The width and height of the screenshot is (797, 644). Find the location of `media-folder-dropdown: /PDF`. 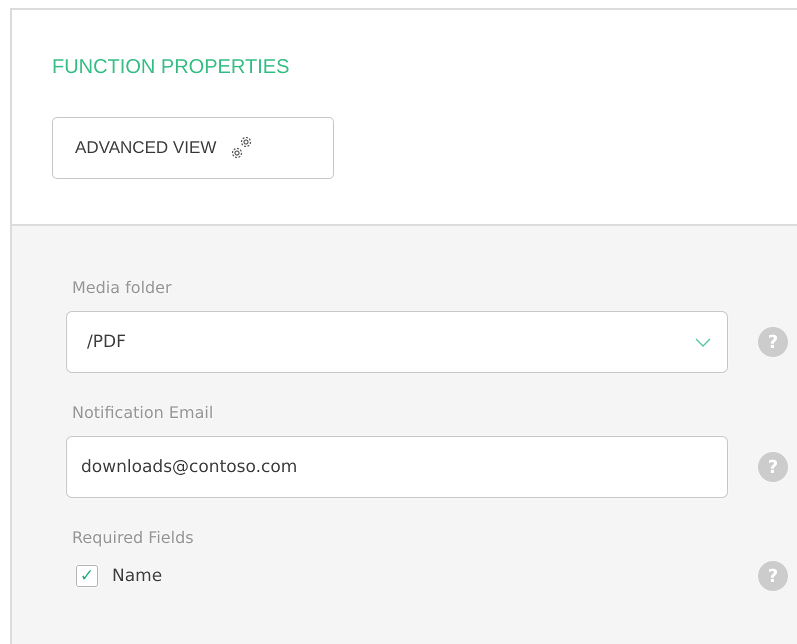

media-folder-dropdown: /PDF is located at coordinates (397, 342).